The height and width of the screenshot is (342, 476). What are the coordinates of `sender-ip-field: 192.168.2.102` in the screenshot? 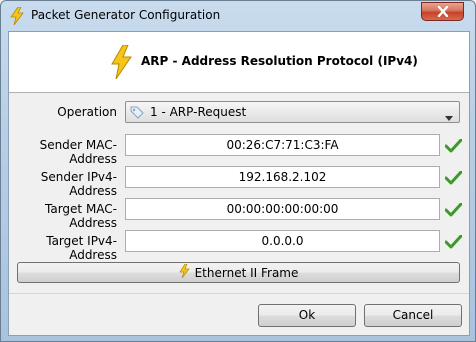 It's located at (282, 177).